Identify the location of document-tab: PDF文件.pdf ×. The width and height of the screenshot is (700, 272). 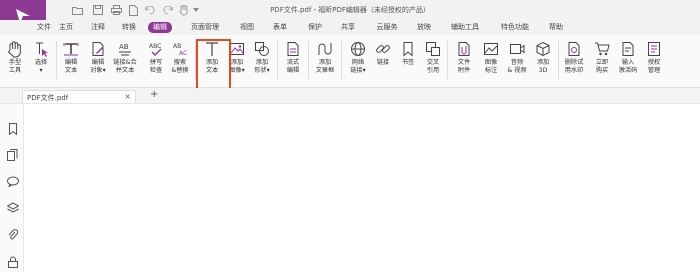
(79, 96).